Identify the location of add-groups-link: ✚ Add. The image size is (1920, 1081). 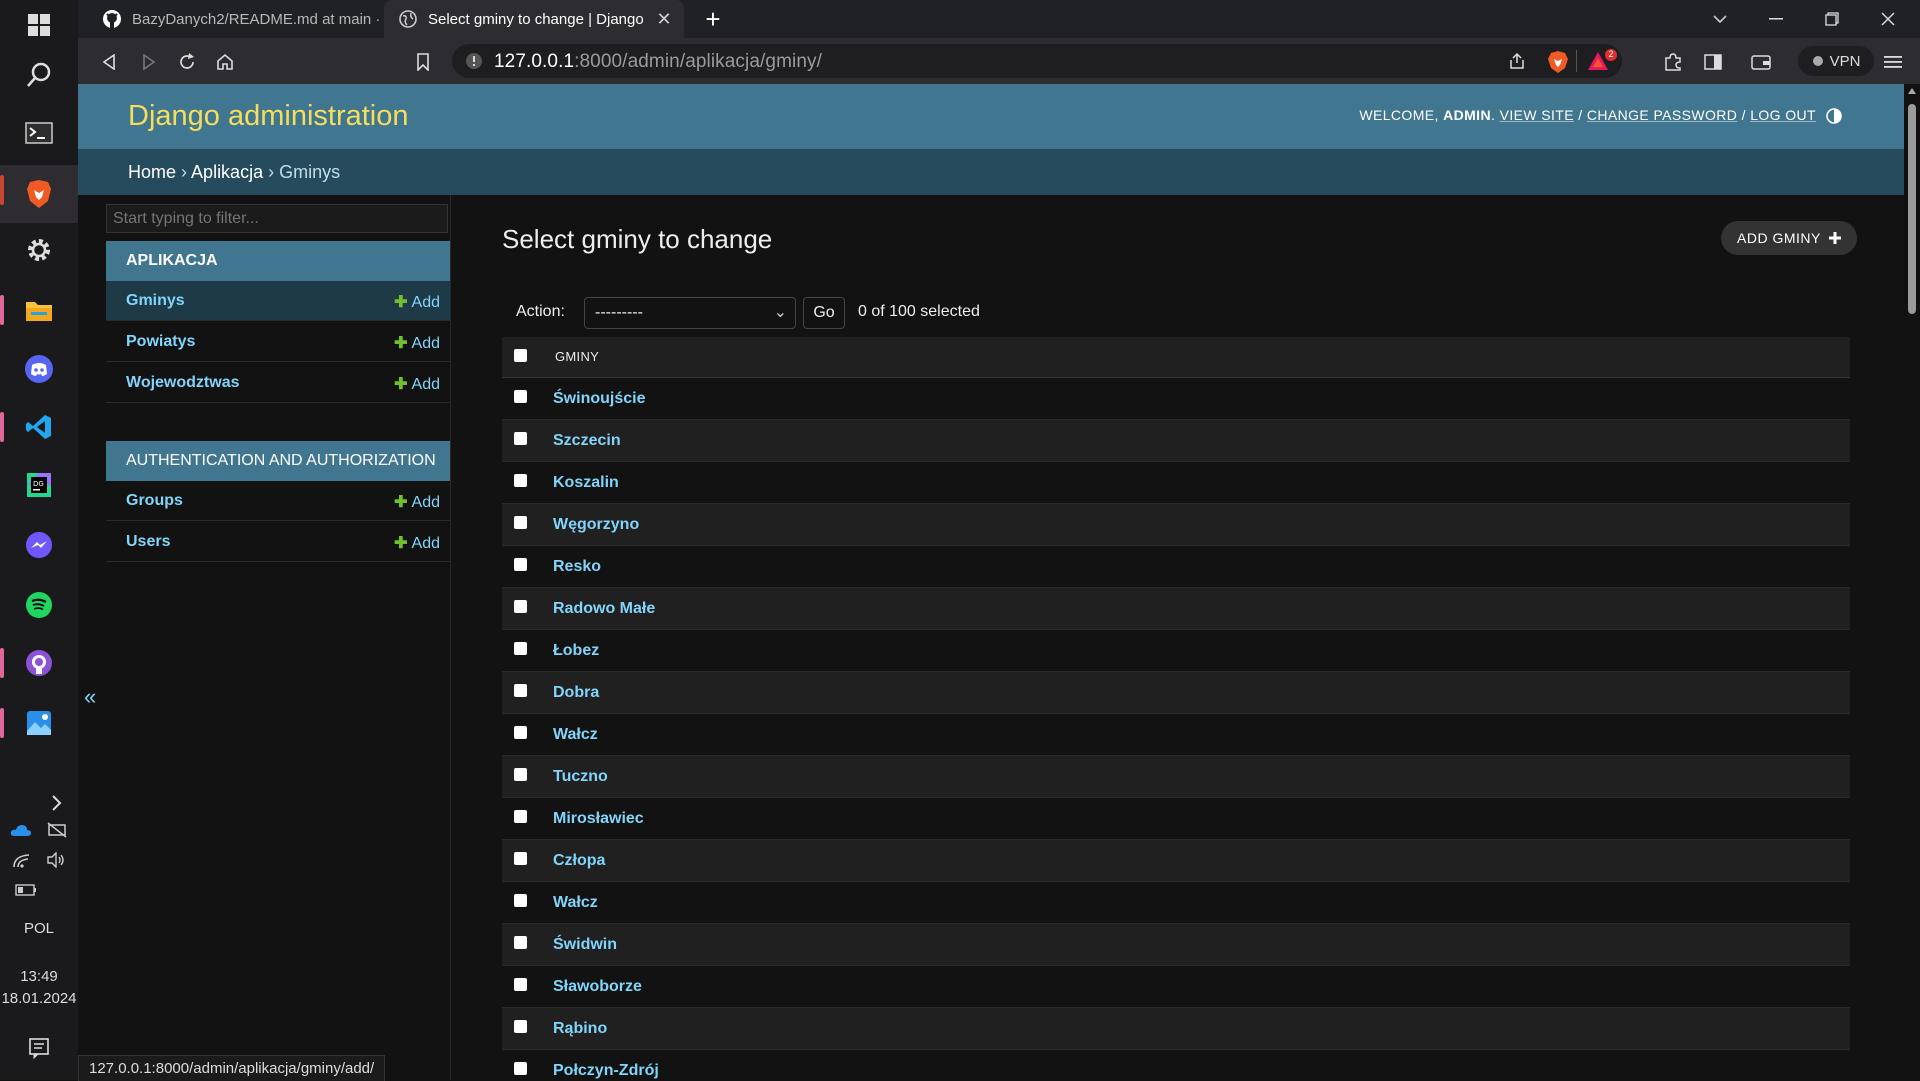
(417, 502).